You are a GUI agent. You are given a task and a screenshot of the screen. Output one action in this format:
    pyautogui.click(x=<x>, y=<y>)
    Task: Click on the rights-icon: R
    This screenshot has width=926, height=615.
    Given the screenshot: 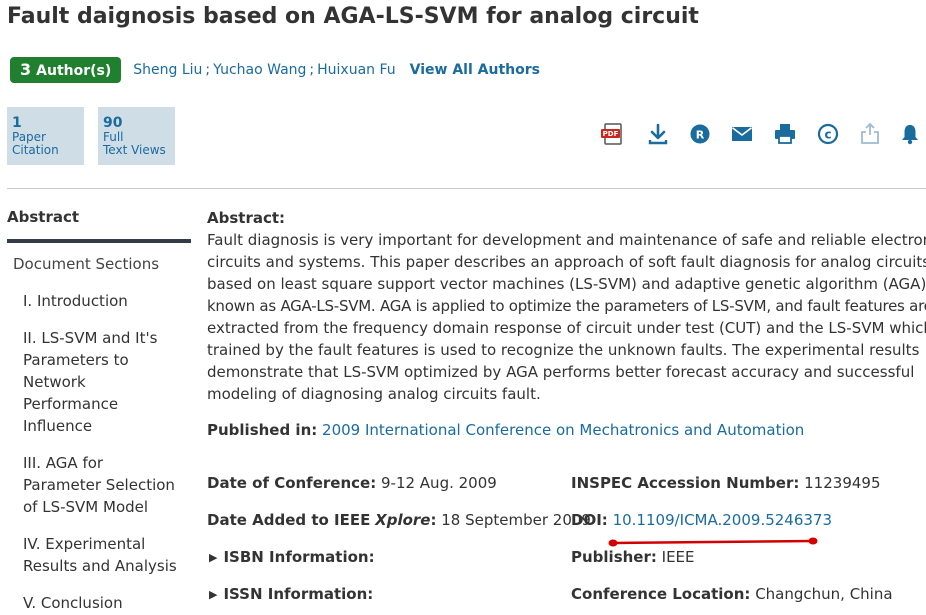 What is the action you would take?
    pyautogui.click(x=700, y=134)
    